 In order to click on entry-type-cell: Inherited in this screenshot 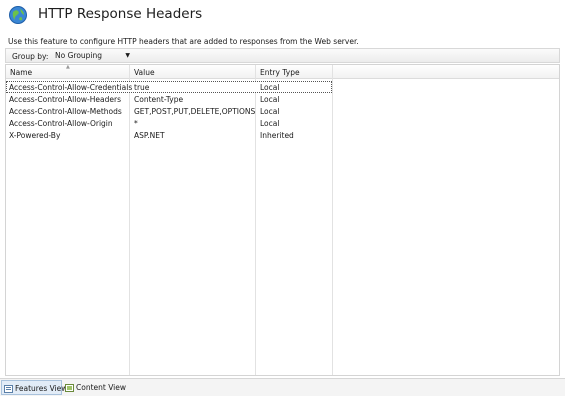, I will do `click(277, 135)`.